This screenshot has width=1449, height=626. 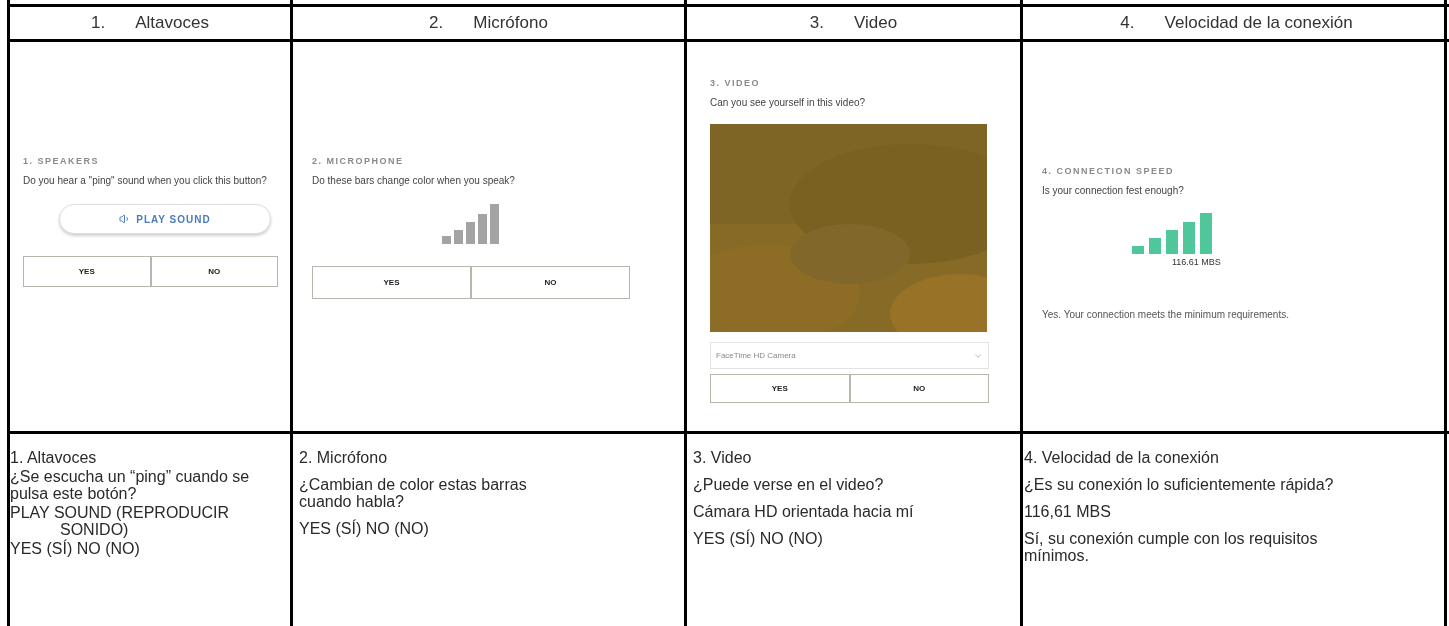 I want to click on question-text: Do you hear a "ping" sound when you click this button?, so click(x=145, y=180).